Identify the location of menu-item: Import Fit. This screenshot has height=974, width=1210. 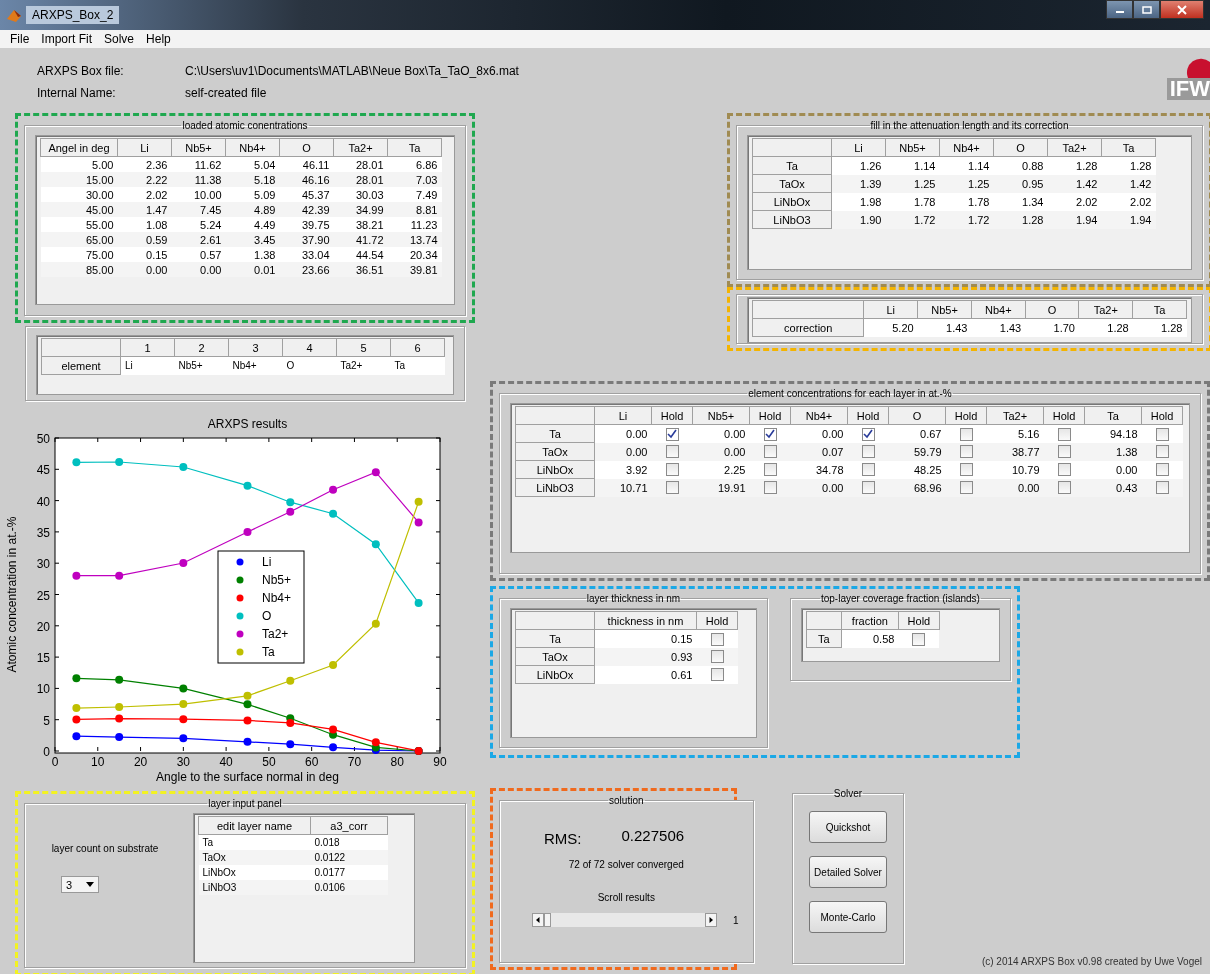
(66, 39).